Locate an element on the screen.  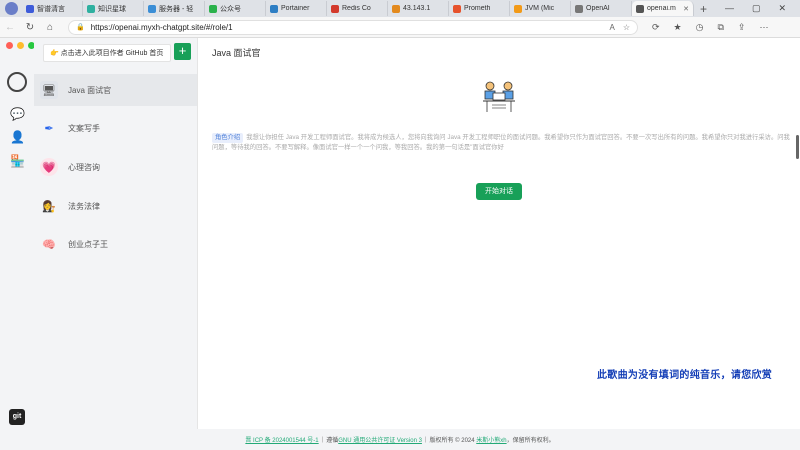
window-dots is located at coordinates (20, 45).